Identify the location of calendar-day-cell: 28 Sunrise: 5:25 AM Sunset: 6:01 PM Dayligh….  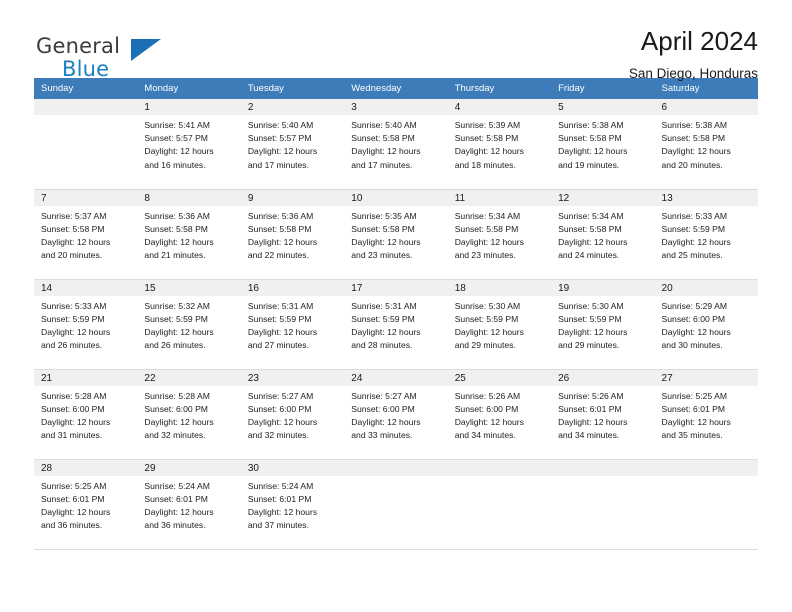
(86, 504).